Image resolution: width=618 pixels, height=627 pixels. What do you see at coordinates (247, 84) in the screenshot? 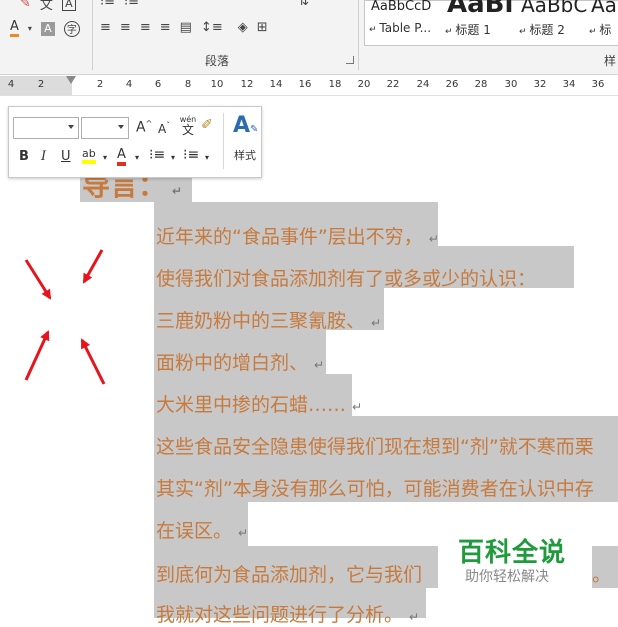
I see `ruler-number: 12` at bounding box center [247, 84].